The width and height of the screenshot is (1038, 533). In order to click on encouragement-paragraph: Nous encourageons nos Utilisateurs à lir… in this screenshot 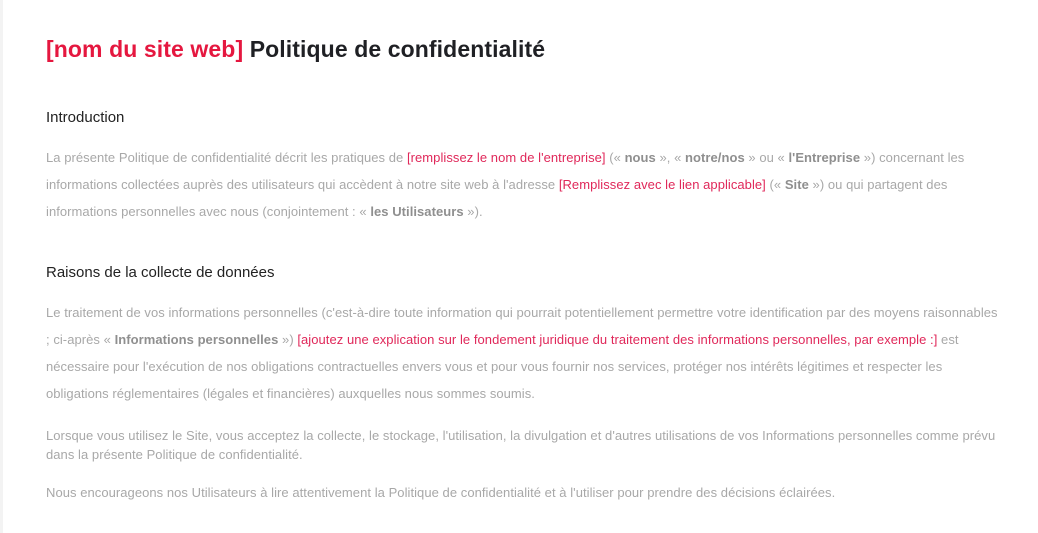, I will do `click(441, 492)`.